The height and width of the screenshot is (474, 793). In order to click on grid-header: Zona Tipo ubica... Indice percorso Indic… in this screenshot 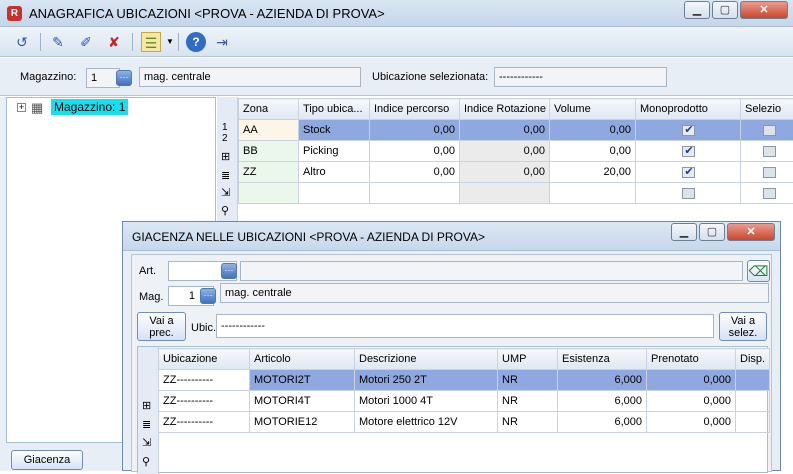, I will do `click(516, 109)`.